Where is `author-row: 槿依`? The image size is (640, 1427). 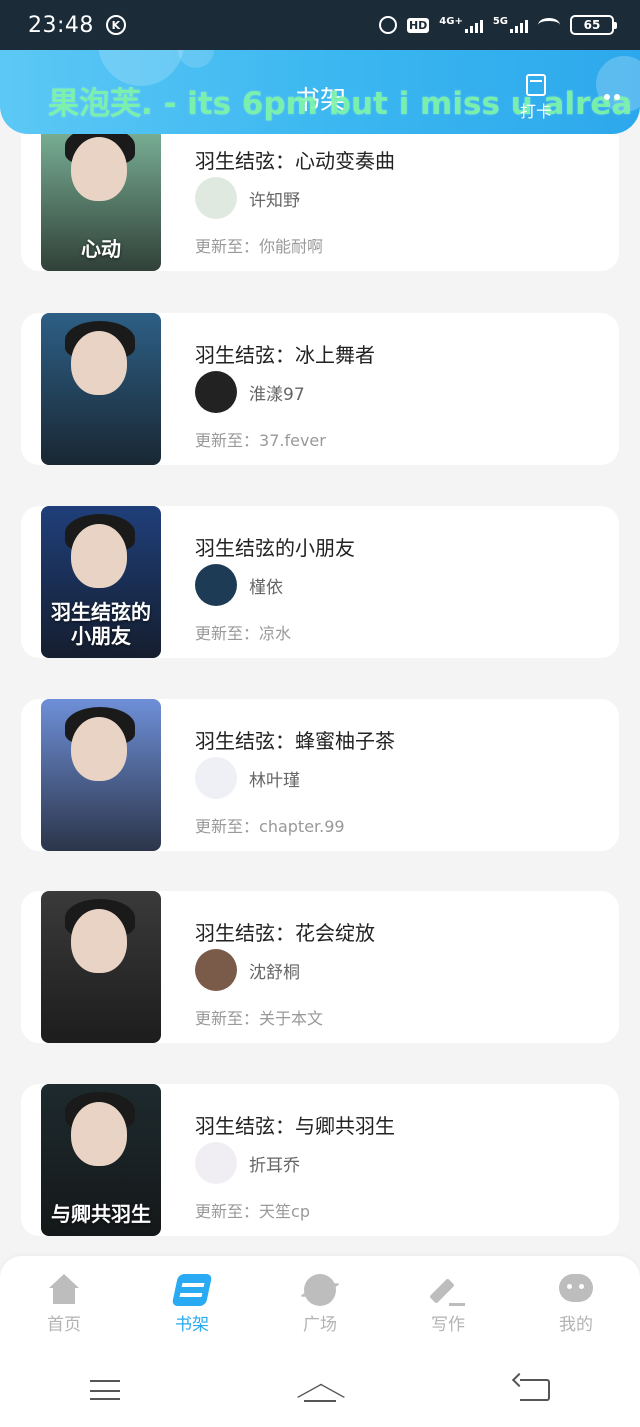 author-row: 槿依 is located at coordinates (239, 585).